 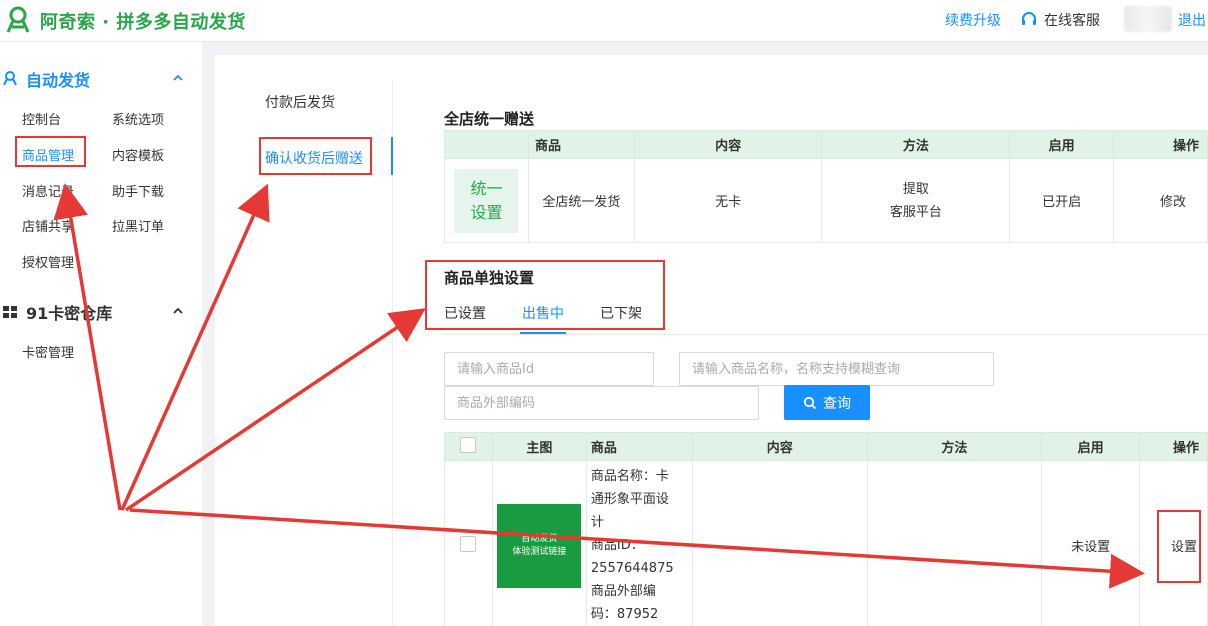 I want to click on headset-icon, so click(x=1029, y=18).